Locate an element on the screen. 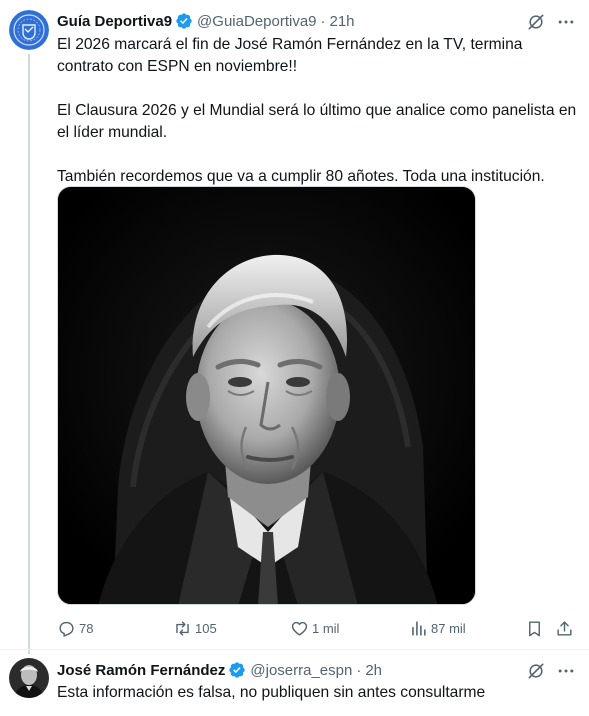 This screenshot has width=589, height=716. tweet-header: José Ramón Fernández @joserra_espn · 2h is located at coordinates (219, 670).